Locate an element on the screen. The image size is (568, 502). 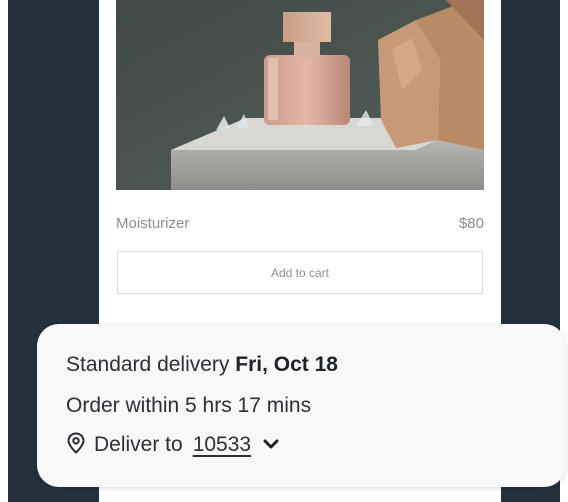
zip-code-link: 10533 is located at coordinates (222, 444).